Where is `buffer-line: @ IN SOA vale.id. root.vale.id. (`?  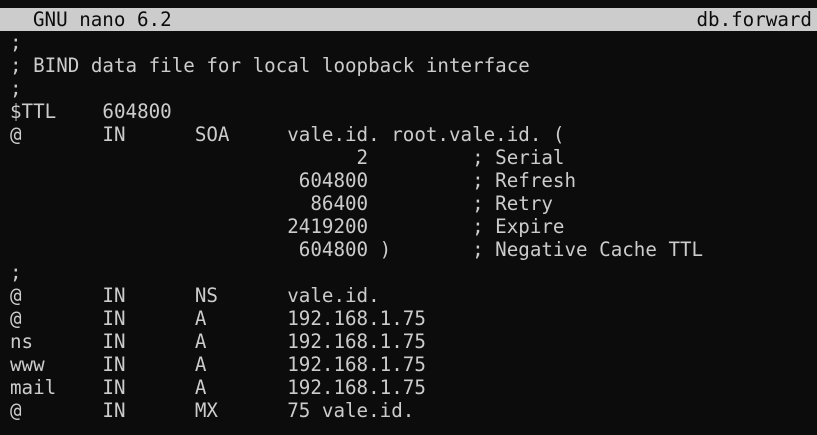 buffer-line: @ IN SOA vale.id. root.vale.id. ( is located at coordinates (287, 134).